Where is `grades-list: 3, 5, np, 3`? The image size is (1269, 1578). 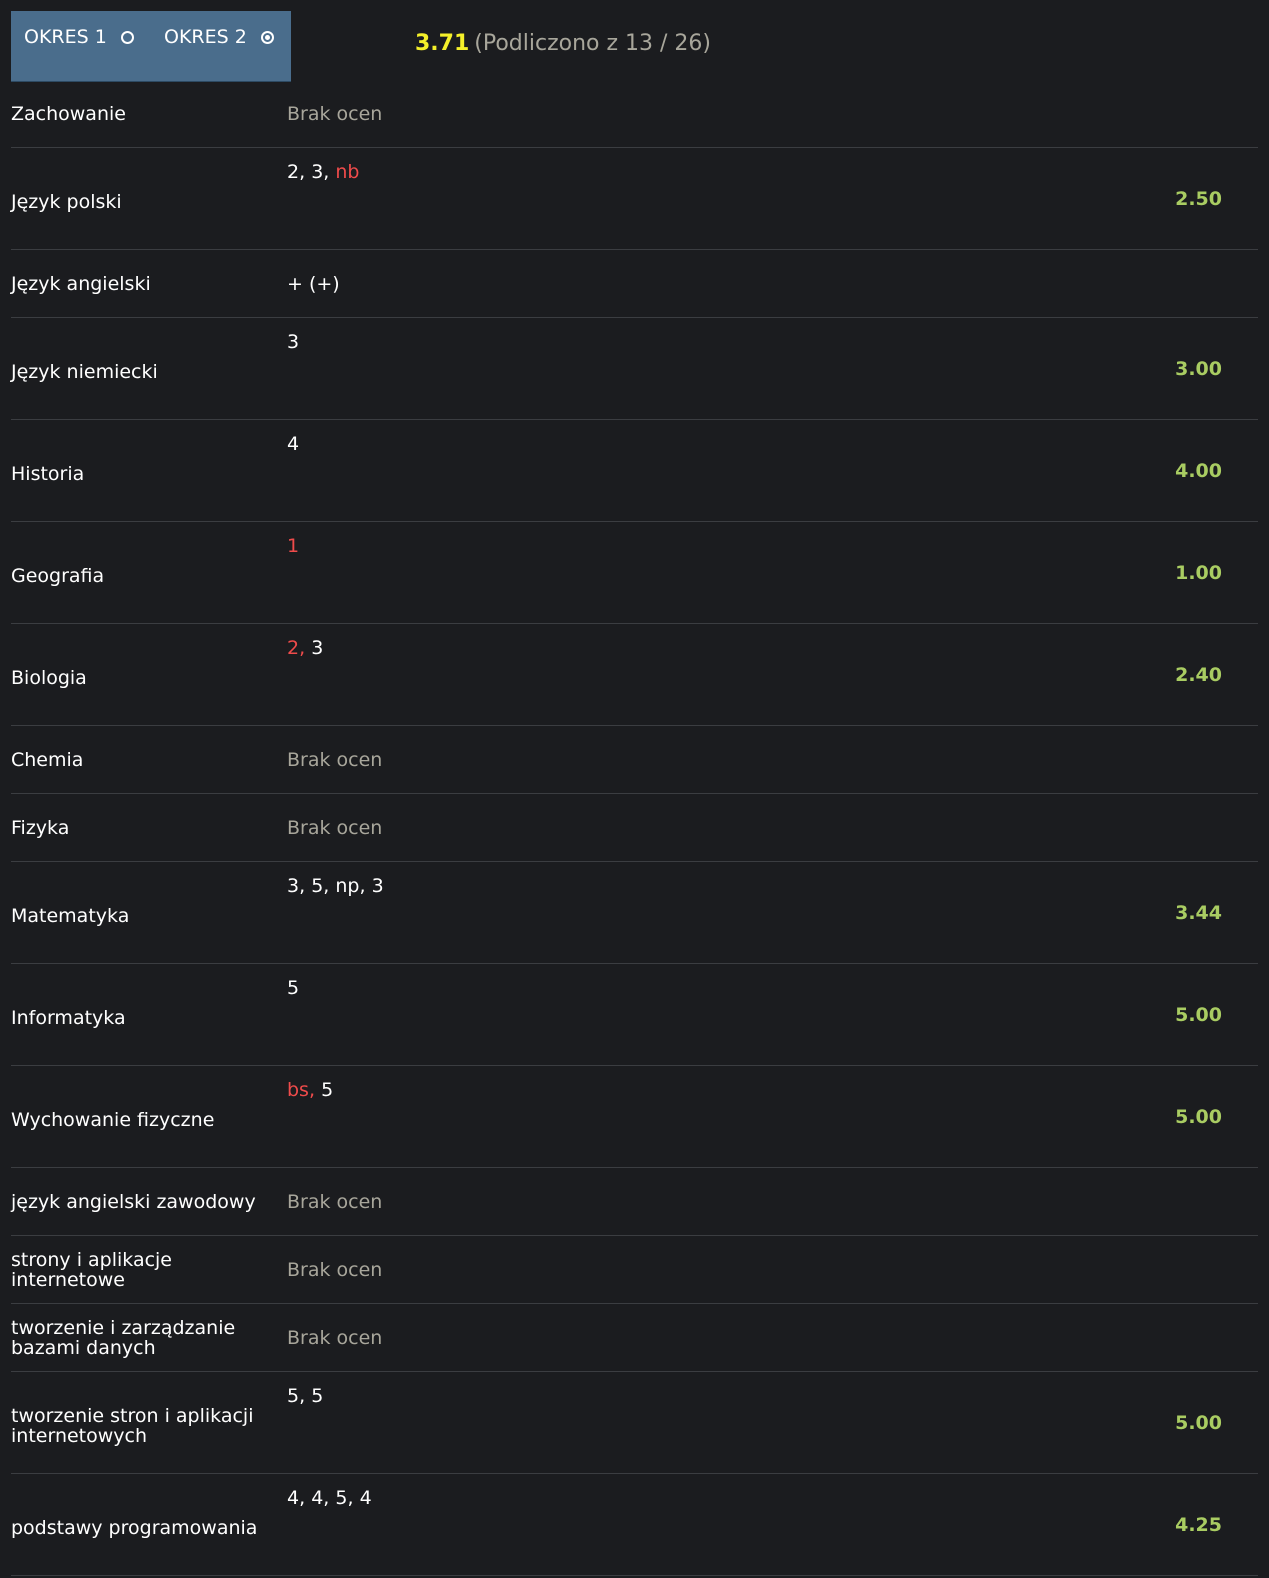 grades-list: 3, 5, np, 3 is located at coordinates (335, 886).